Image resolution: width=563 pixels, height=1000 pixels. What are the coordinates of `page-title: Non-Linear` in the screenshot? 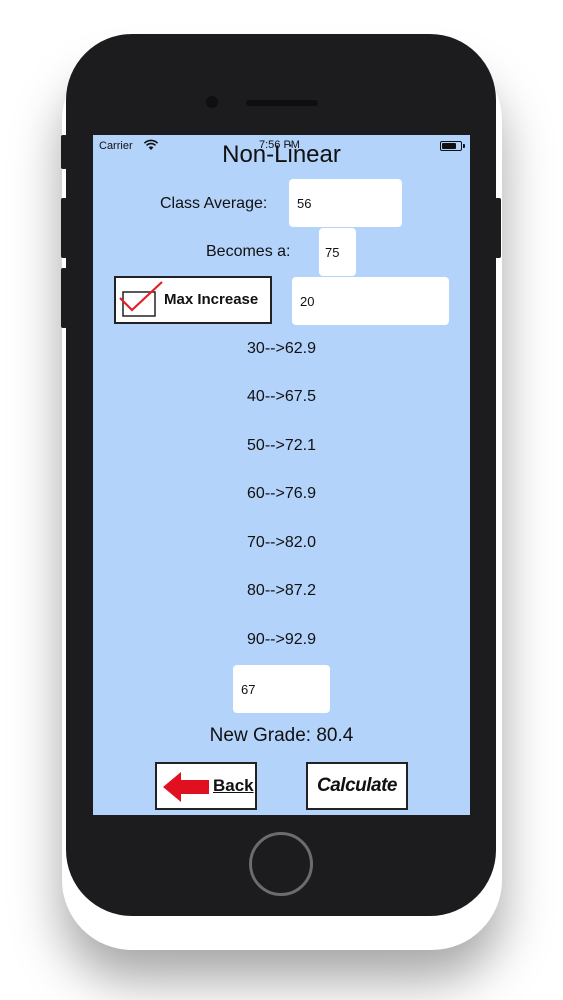 It's located at (281, 154).